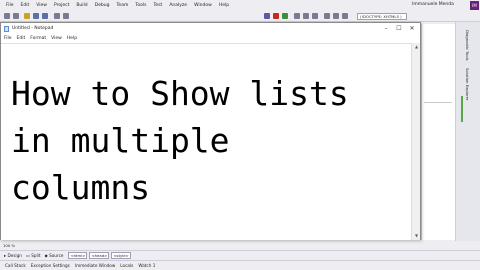  Describe the element at coordinates (7, 16) in the screenshot. I see `back-icon` at that location.